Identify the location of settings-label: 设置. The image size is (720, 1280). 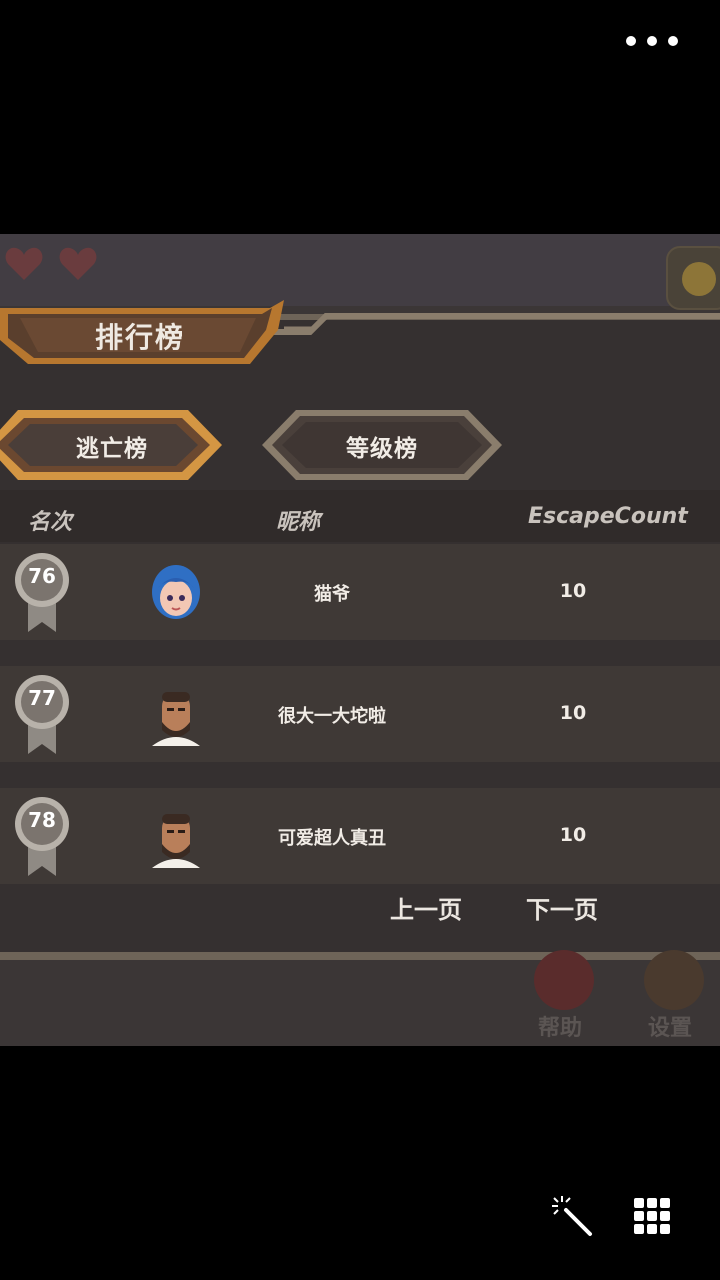
(670, 1028).